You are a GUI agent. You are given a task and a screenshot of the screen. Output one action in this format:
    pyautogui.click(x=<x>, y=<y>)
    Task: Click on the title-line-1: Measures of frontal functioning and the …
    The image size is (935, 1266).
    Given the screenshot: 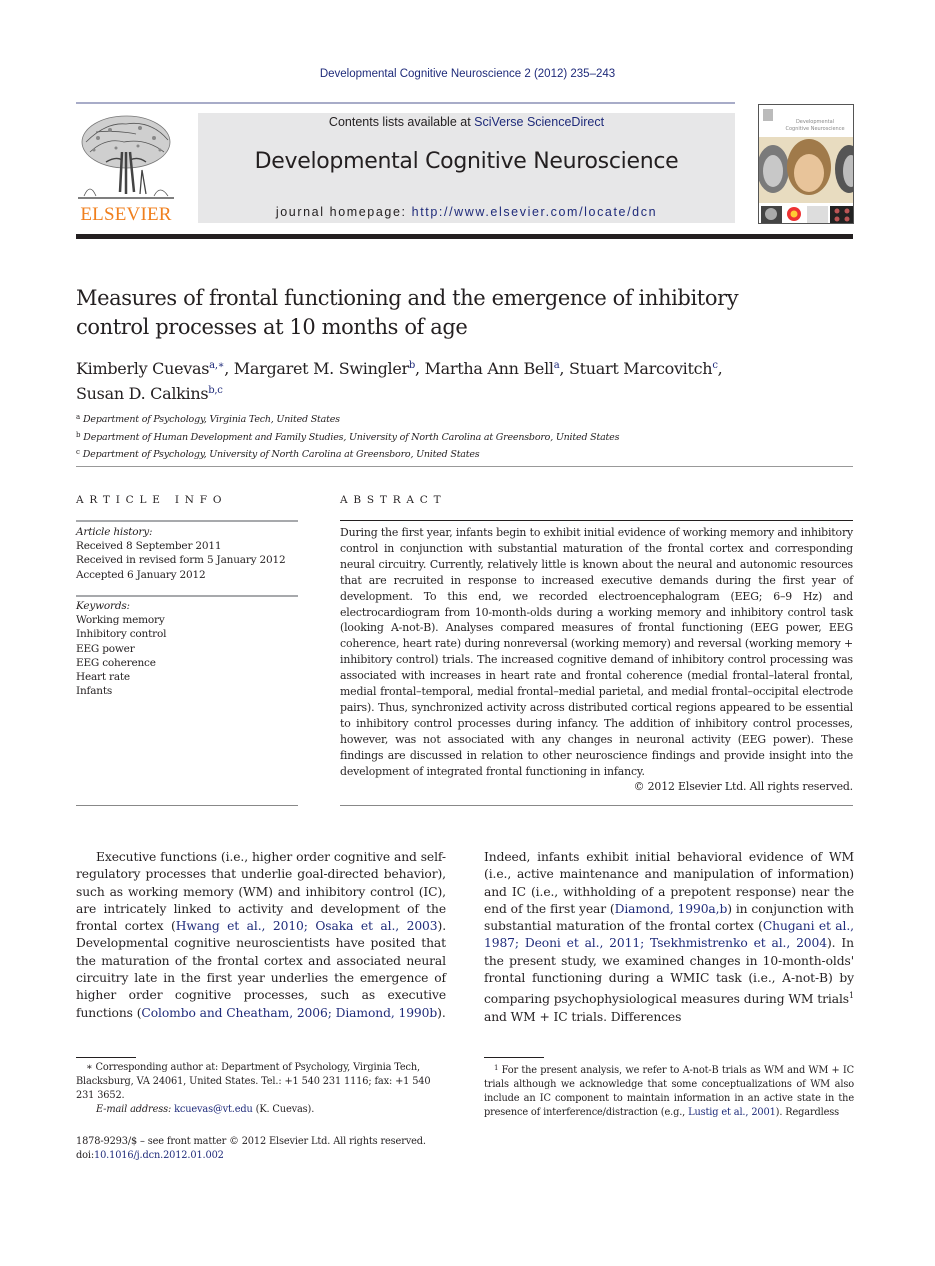 What is the action you would take?
    pyautogui.click(x=407, y=298)
    